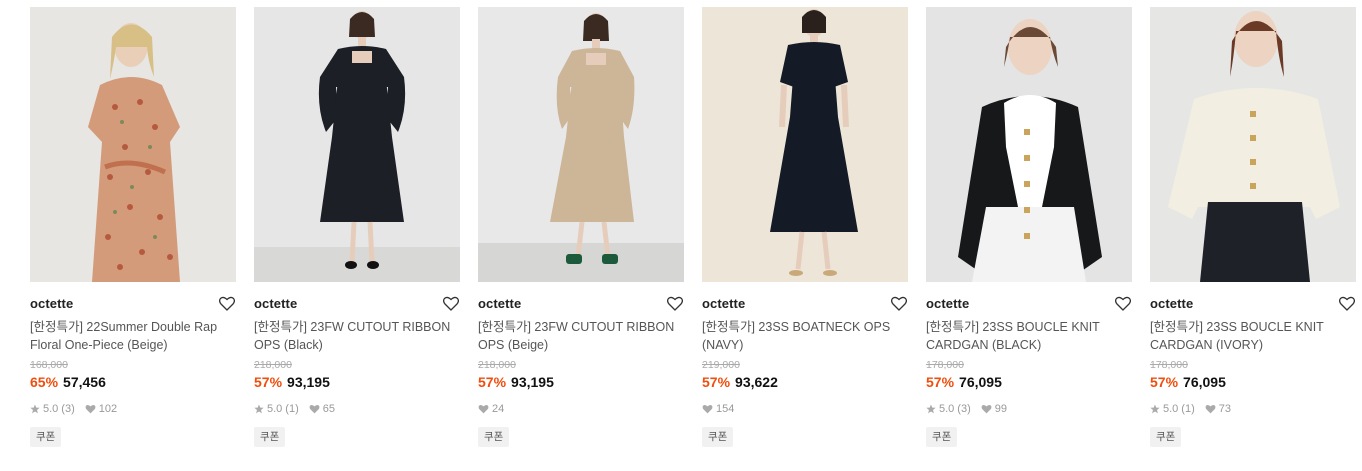  Describe the element at coordinates (84, 382) in the screenshot. I see `sale-price: 57,456` at that location.